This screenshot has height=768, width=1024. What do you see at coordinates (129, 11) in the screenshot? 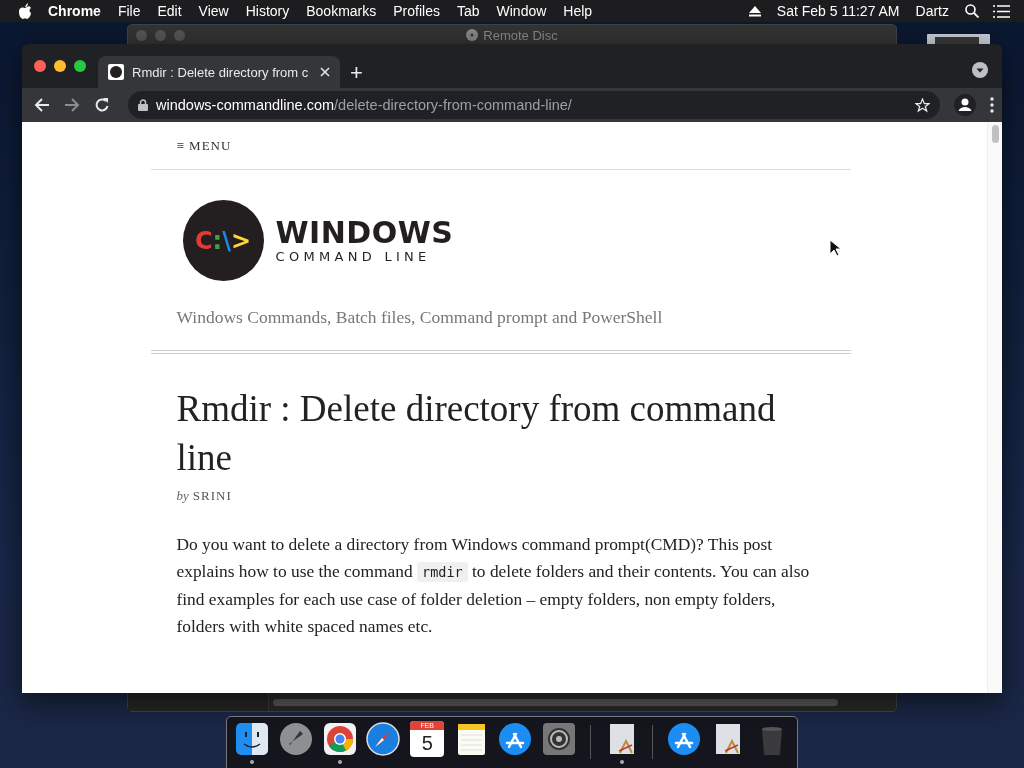
I see `menu-item: File` at bounding box center [129, 11].